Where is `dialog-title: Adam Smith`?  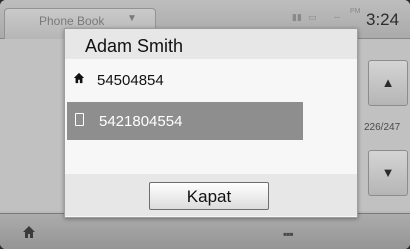 dialog-title: Adam Smith is located at coordinates (134, 46).